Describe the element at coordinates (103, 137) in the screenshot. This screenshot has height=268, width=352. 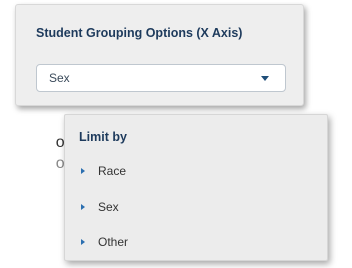
I see `limit-by-title: Limit by` at that location.